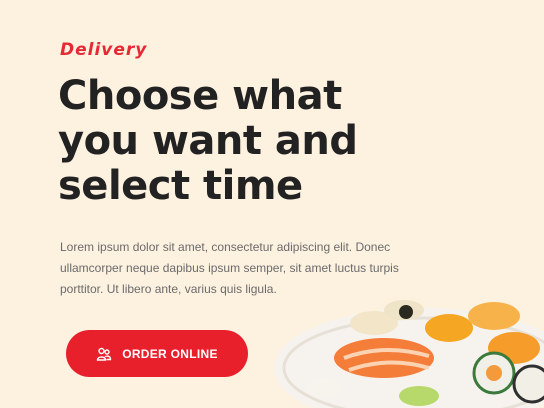  What do you see at coordinates (104, 50) in the screenshot?
I see `section-eyebrow: Delivery` at bounding box center [104, 50].